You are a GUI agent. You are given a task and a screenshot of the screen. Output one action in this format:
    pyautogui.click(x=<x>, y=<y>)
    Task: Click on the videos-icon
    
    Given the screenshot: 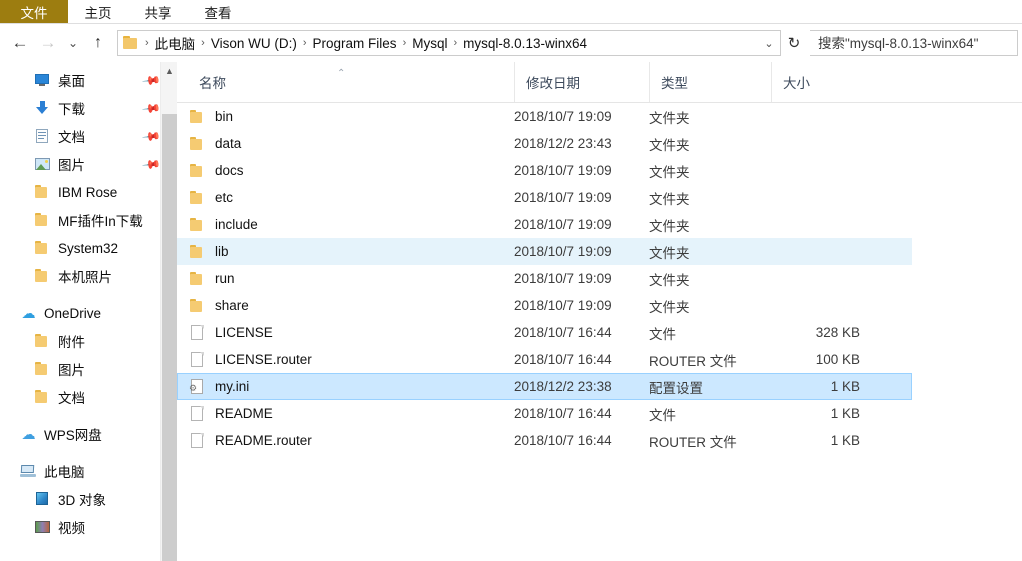 What is the action you would take?
    pyautogui.click(x=42, y=527)
    